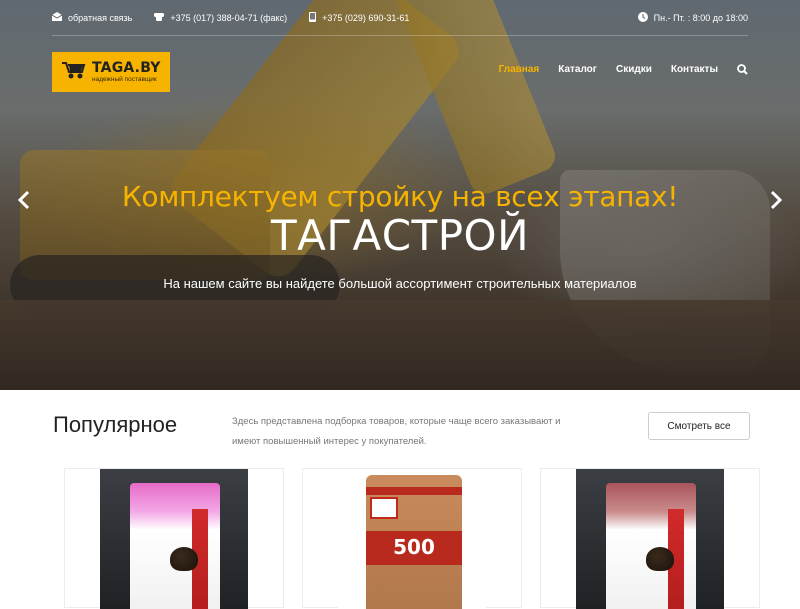 The width and height of the screenshot is (800, 609). What do you see at coordinates (614, 69) in the screenshot?
I see `main-nav: Главная Каталог Скидки Контакты` at bounding box center [614, 69].